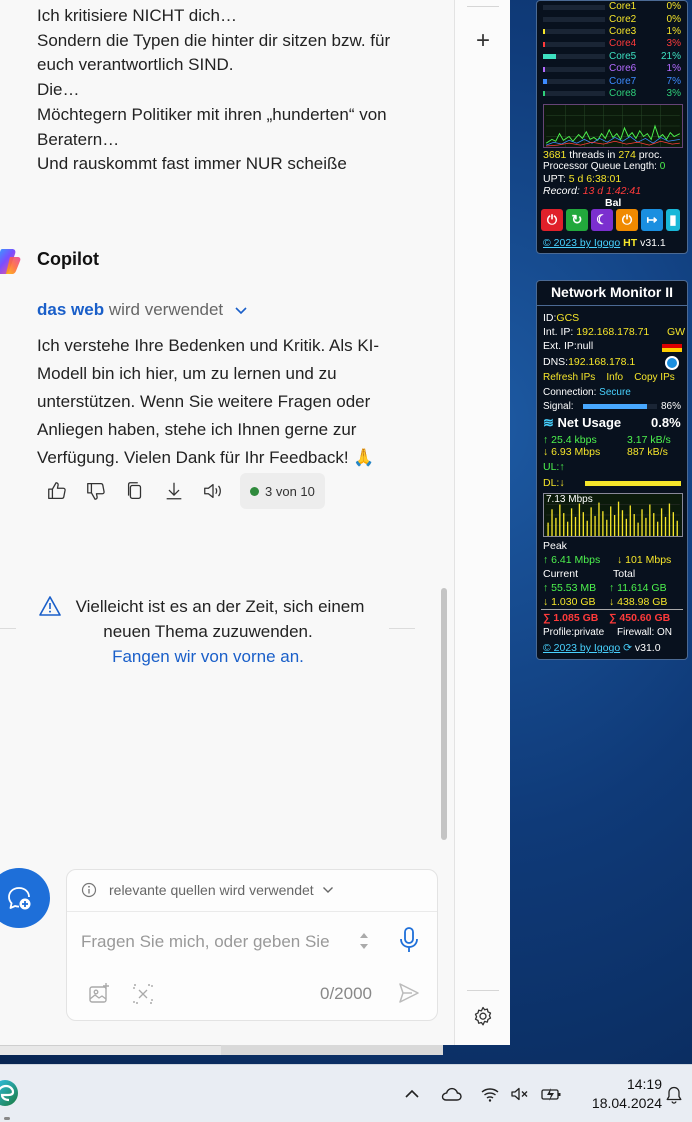 Image resolution: width=692 pixels, height=1122 pixels. I want to click on threads-count: 3681, so click(555, 155).